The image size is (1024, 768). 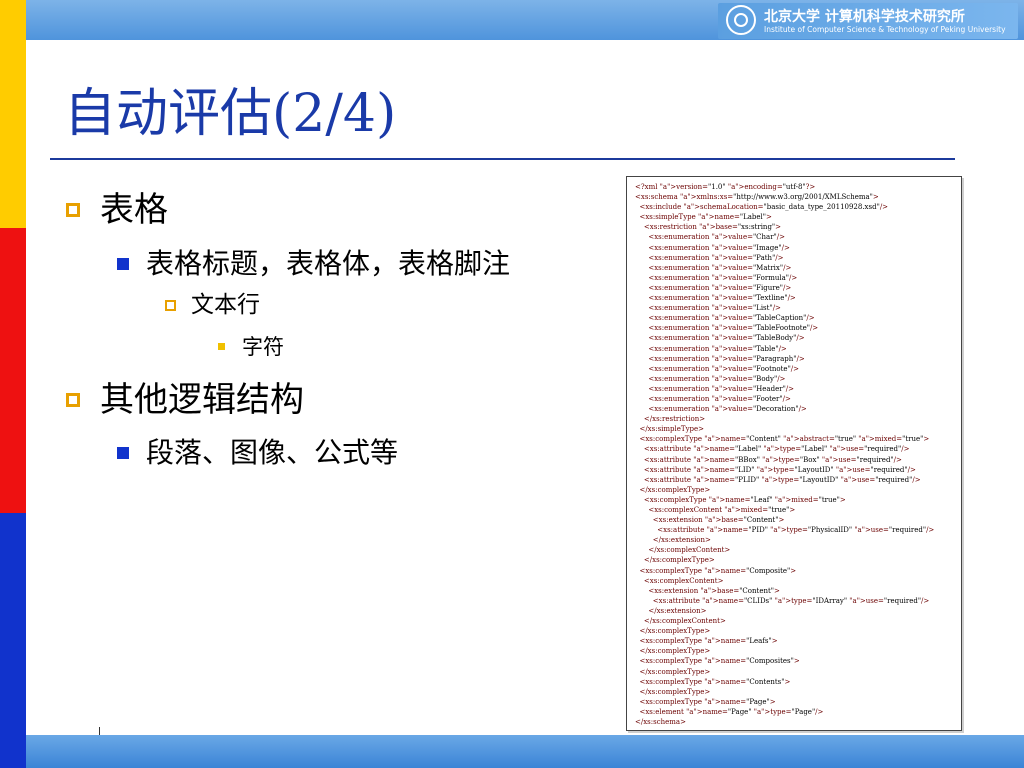 I want to click on xml-code-line: <xs:enumeration "a">value="Table"/>, so click(x=711, y=348).